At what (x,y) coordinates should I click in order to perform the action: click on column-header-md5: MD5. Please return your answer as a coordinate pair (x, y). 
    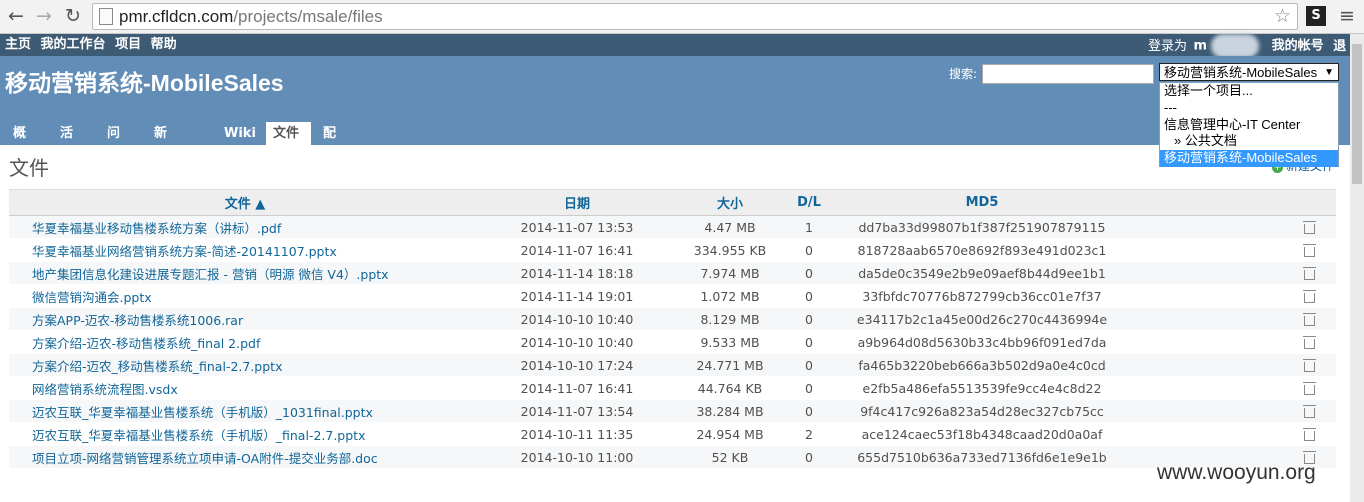
    Looking at the image, I should click on (982, 202).